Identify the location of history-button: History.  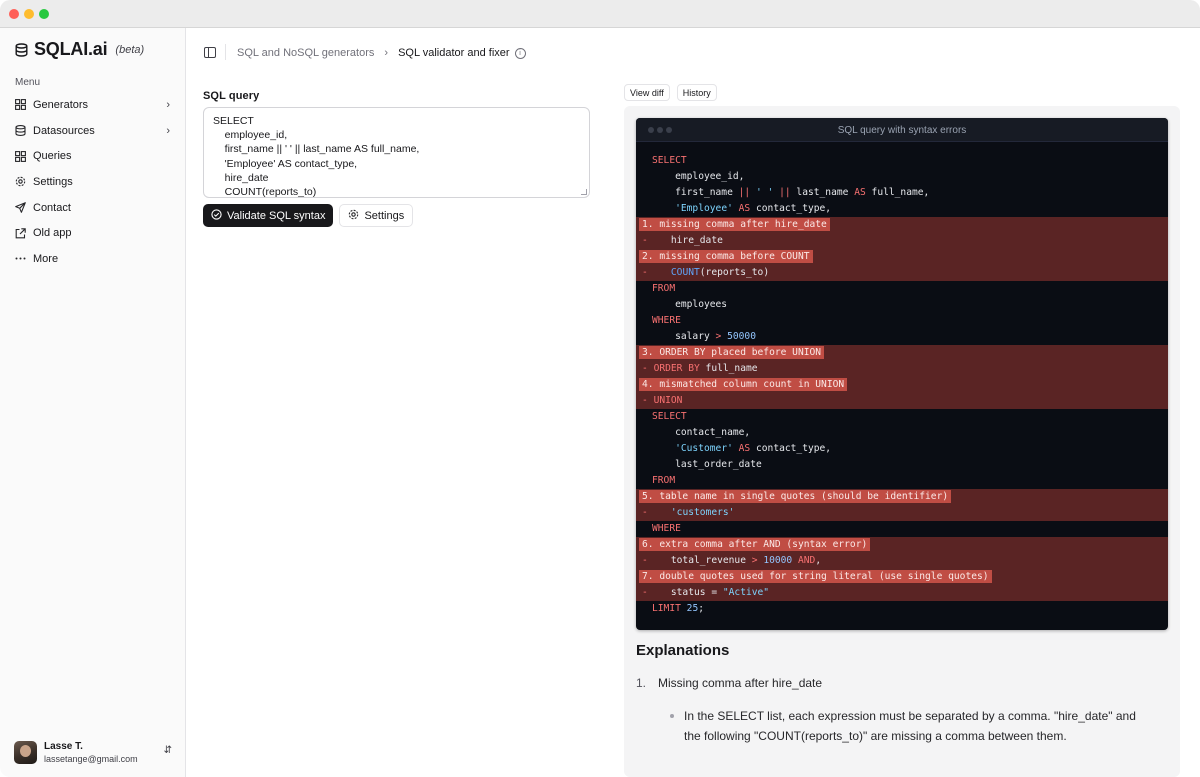
(696, 92).